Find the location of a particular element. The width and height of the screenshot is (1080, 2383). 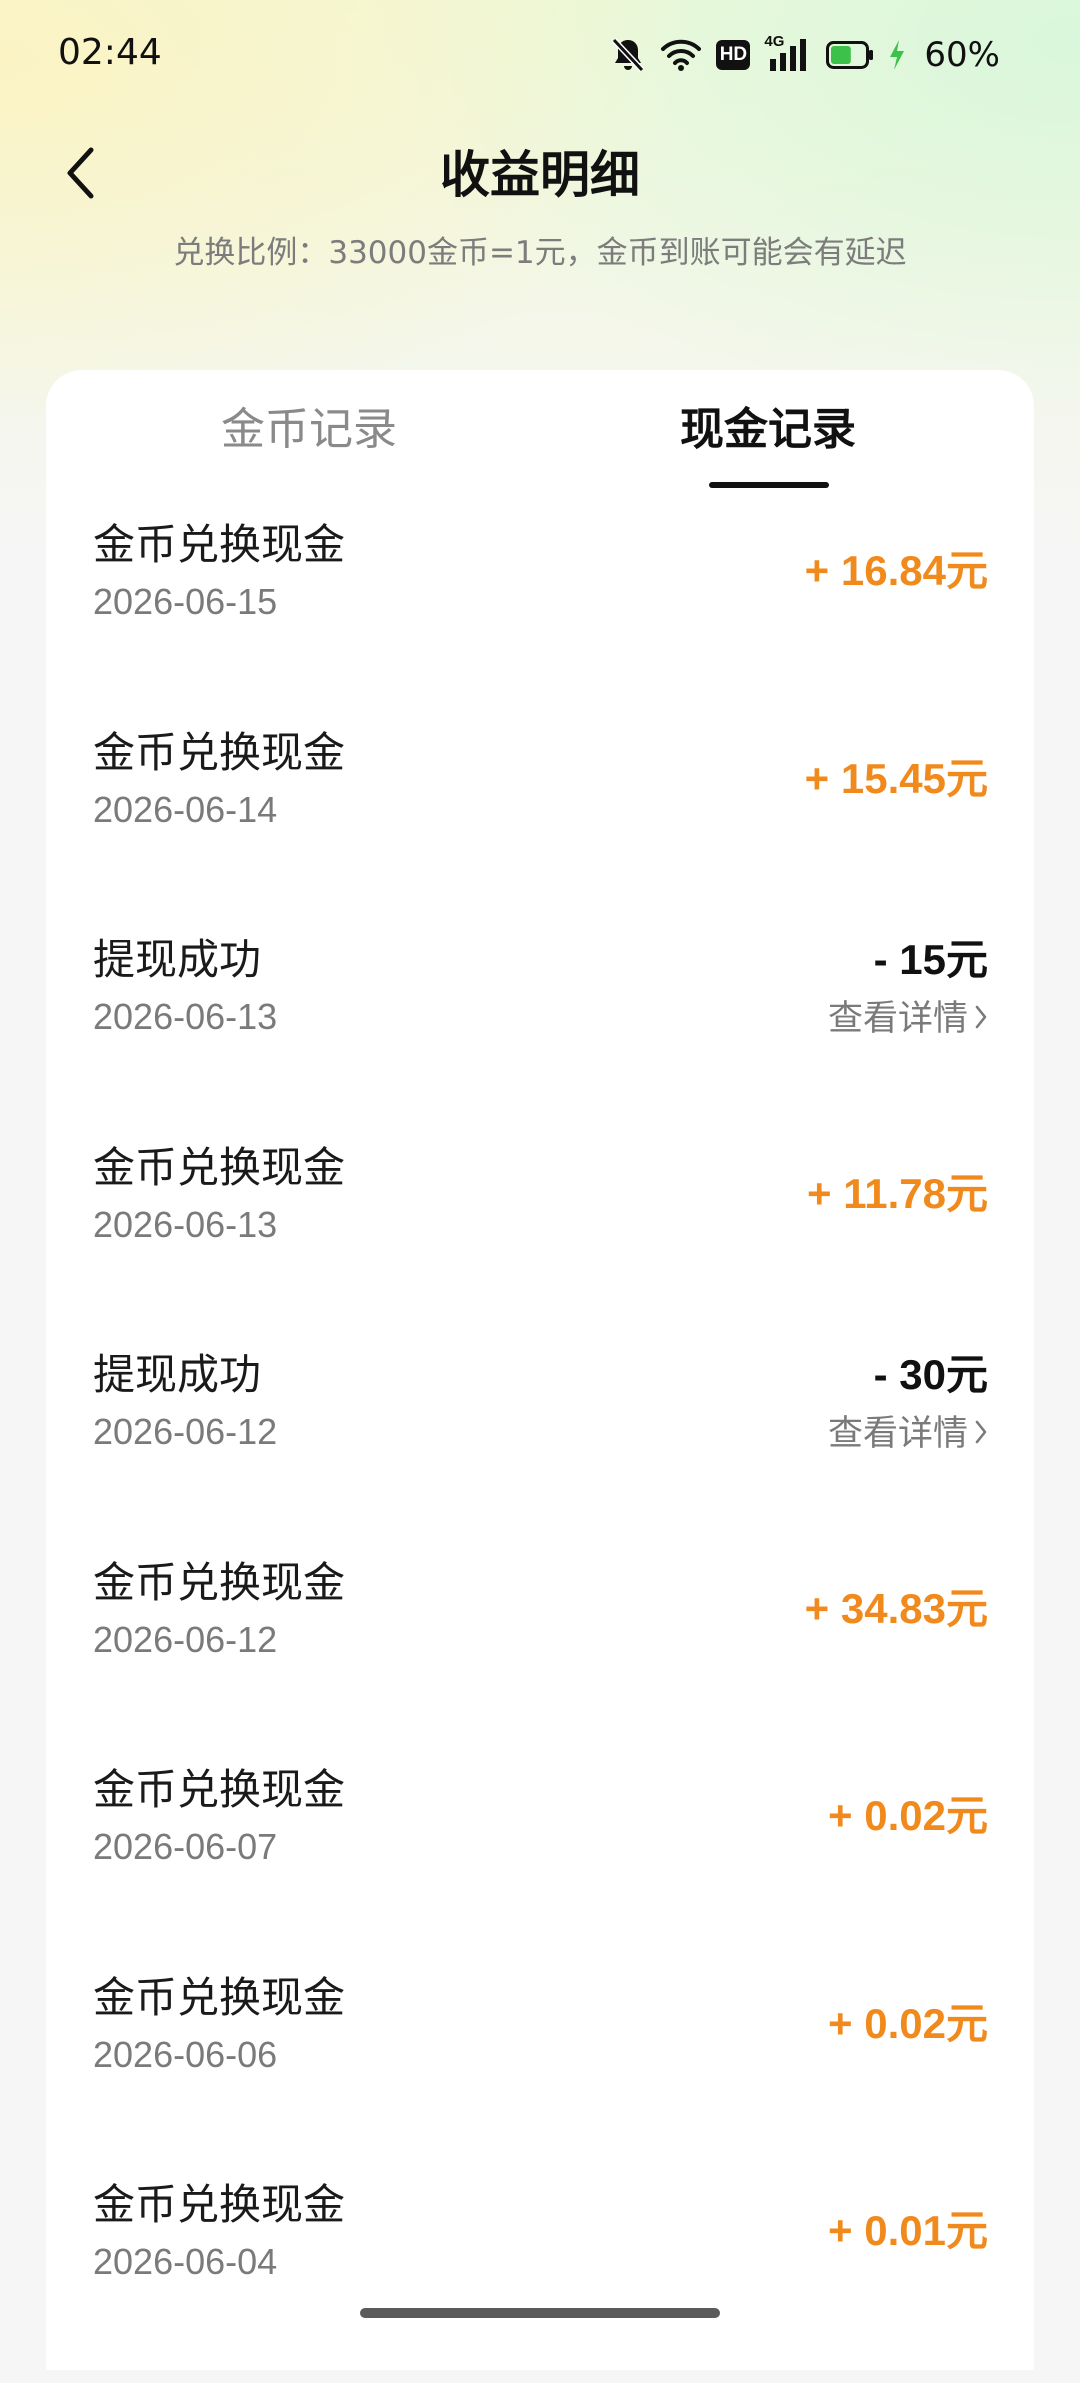

record-amount: + 11.78元 is located at coordinates (897, 1194).